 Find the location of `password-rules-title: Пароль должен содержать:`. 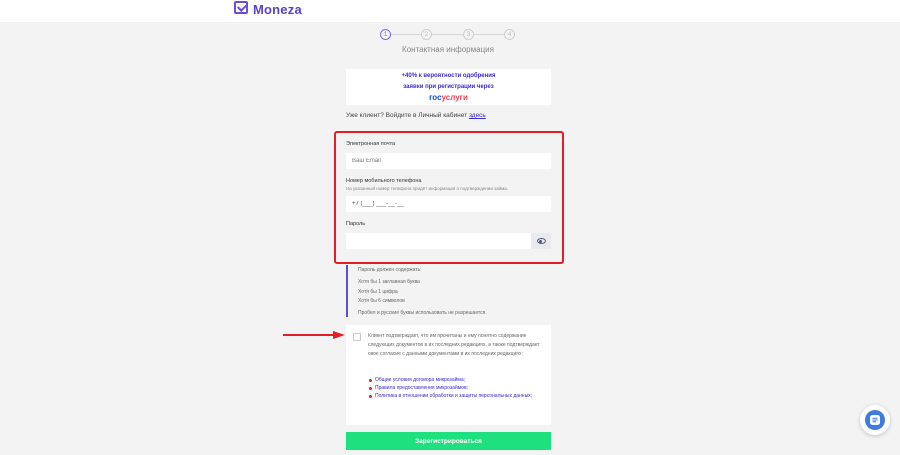

password-rules-title: Пароль должен содержать: is located at coordinates (390, 270).